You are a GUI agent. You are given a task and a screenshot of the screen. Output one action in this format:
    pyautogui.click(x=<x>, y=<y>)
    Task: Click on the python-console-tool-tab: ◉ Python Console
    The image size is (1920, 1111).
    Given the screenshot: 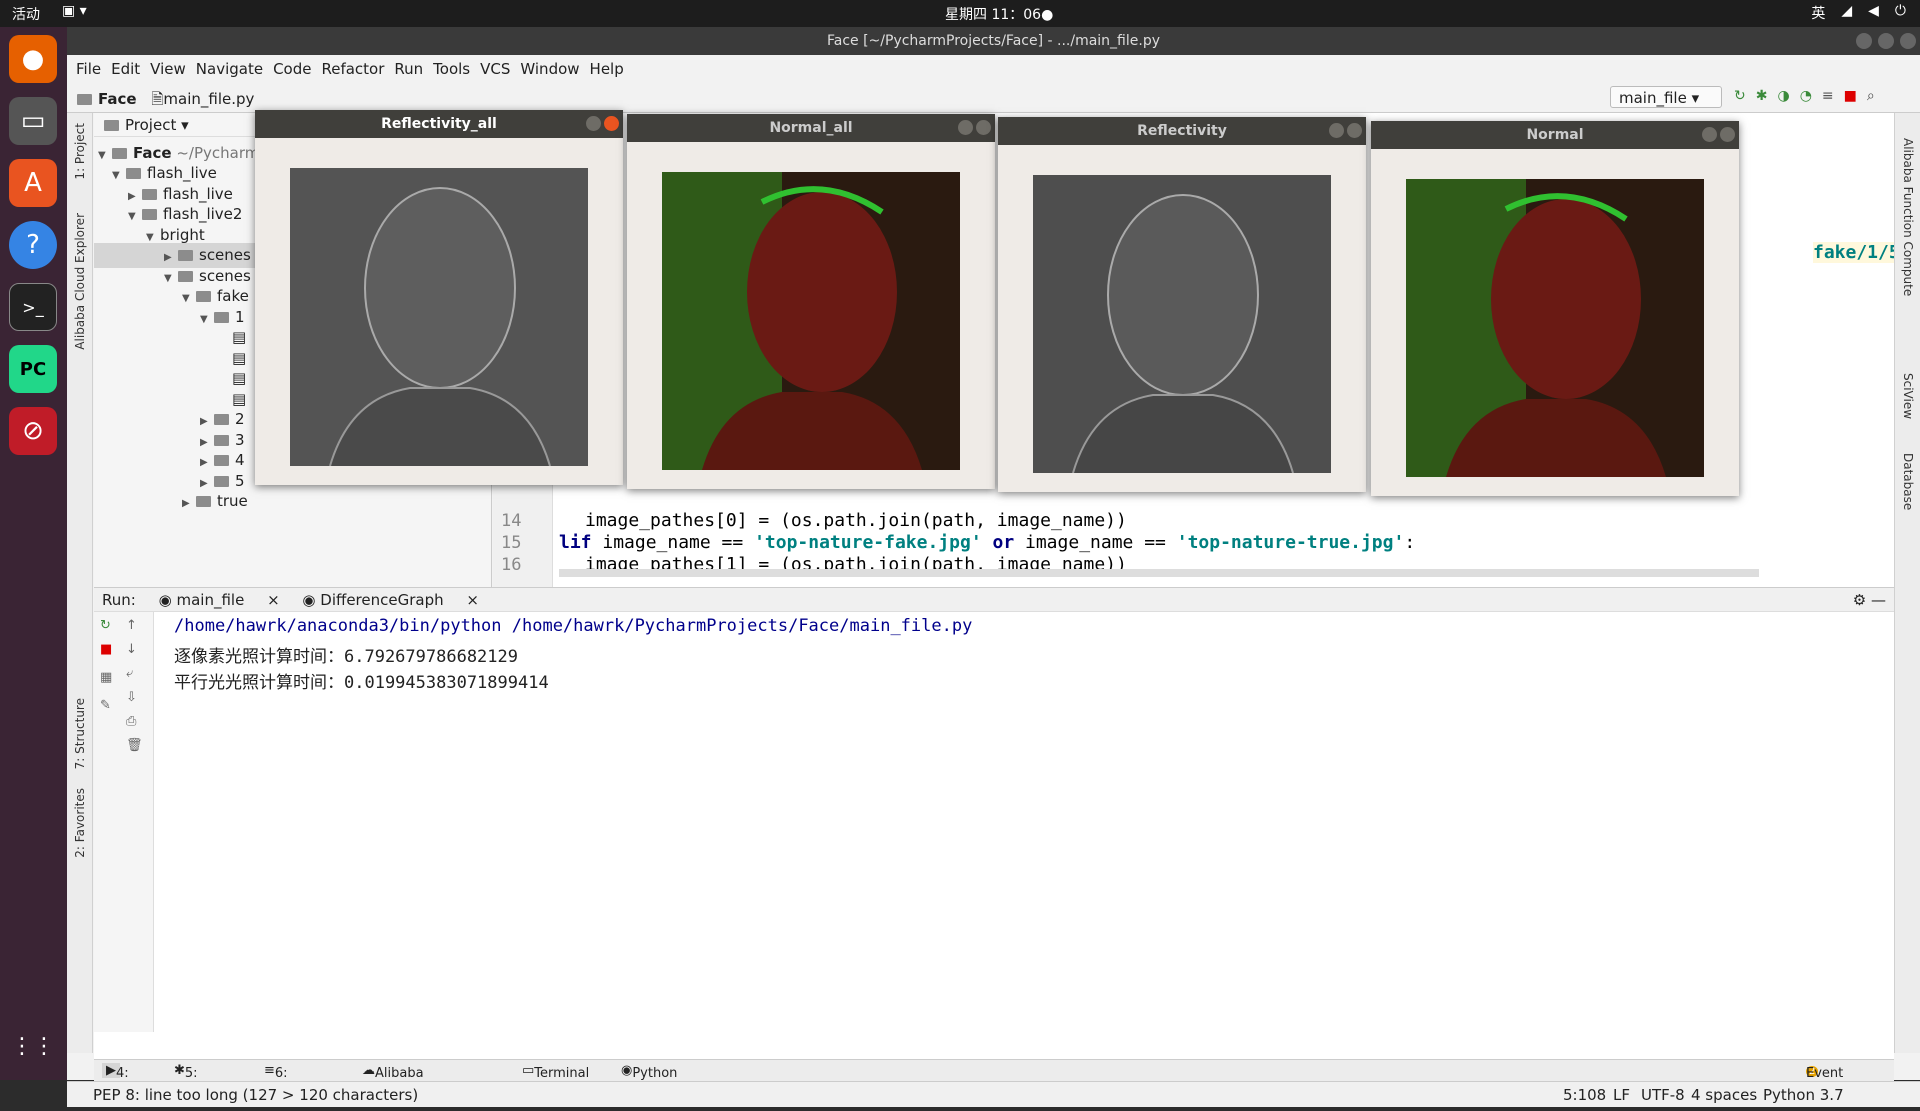 What is the action you would take?
    pyautogui.click(x=652, y=1079)
    